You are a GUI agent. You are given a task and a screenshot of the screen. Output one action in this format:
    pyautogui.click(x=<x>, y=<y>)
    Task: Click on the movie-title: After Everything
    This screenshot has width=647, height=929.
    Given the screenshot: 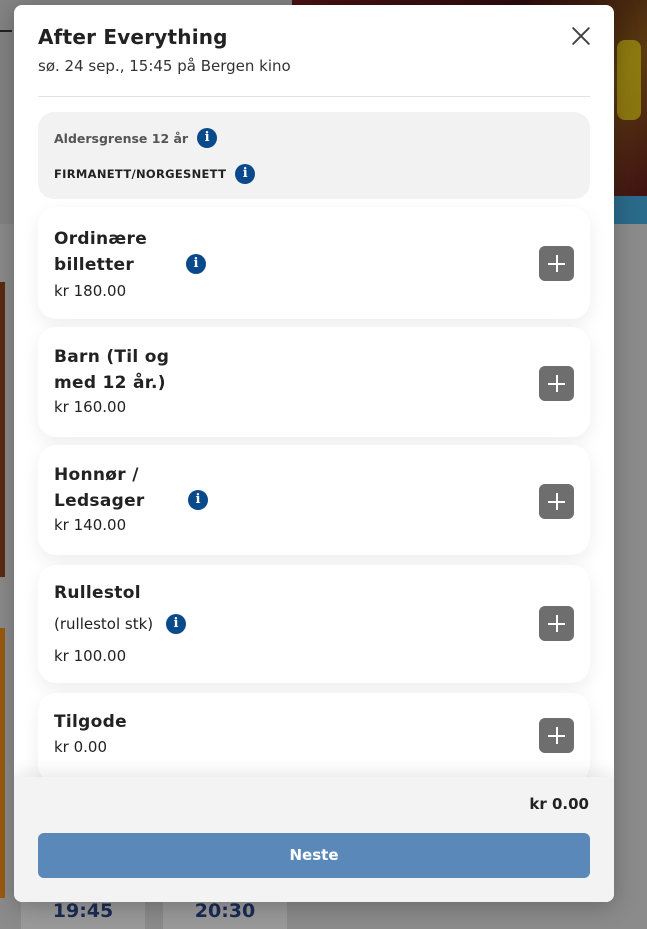 What is the action you would take?
    pyautogui.click(x=133, y=37)
    